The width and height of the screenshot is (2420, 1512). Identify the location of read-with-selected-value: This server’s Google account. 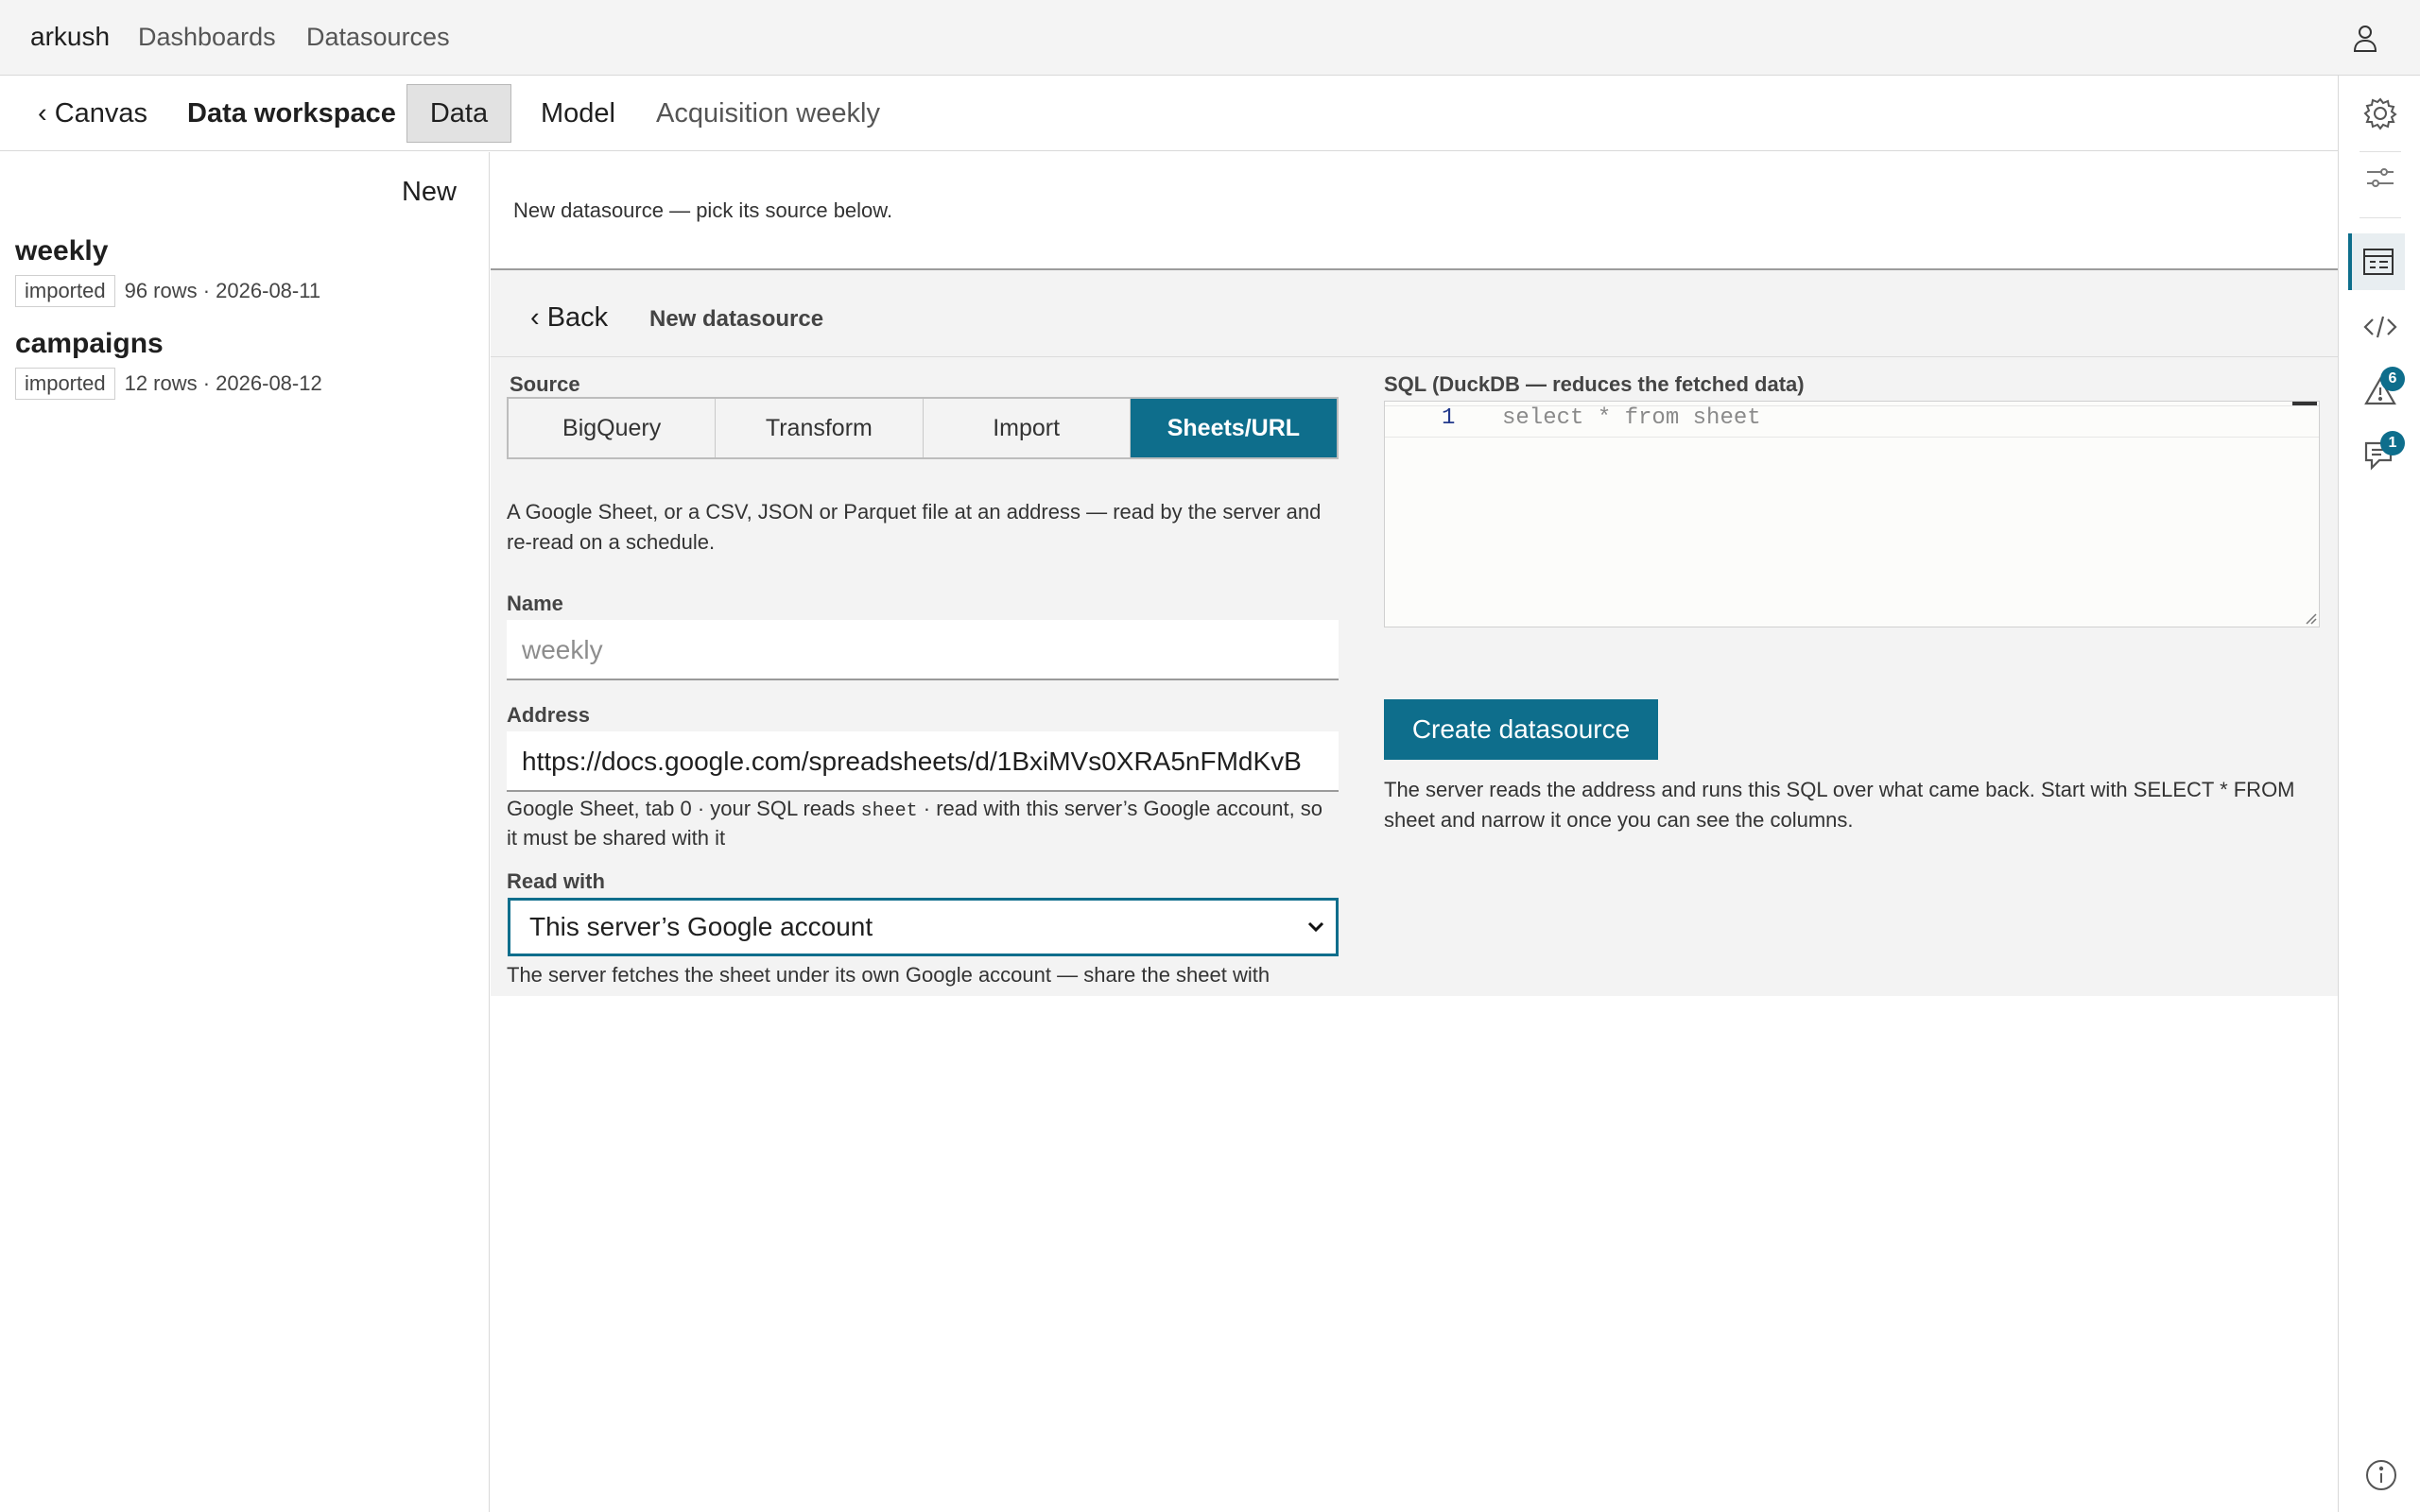
(701, 926).